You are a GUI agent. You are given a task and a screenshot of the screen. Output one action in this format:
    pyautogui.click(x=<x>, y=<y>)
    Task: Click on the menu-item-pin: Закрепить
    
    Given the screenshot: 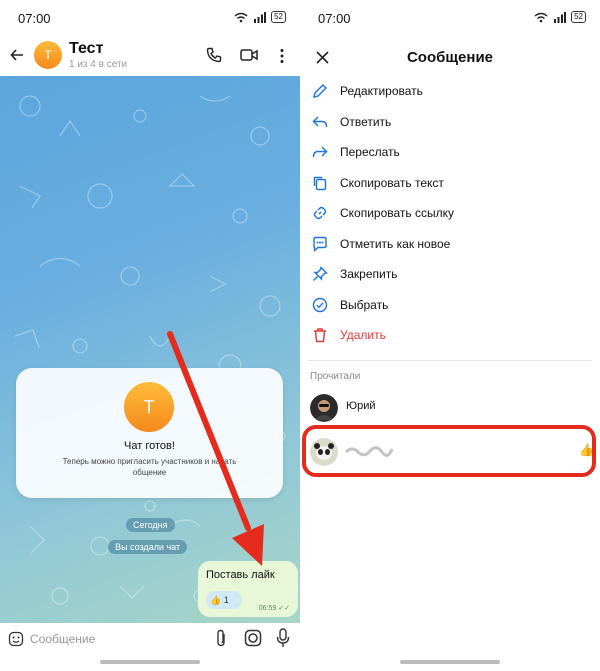 What is the action you would take?
    pyautogui.click(x=450, y=274)
    